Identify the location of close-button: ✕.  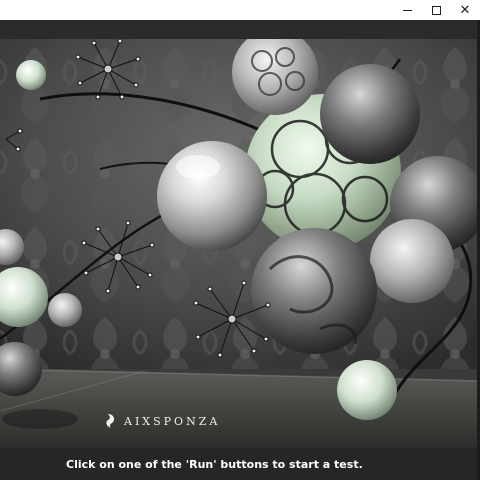
(465, 10).